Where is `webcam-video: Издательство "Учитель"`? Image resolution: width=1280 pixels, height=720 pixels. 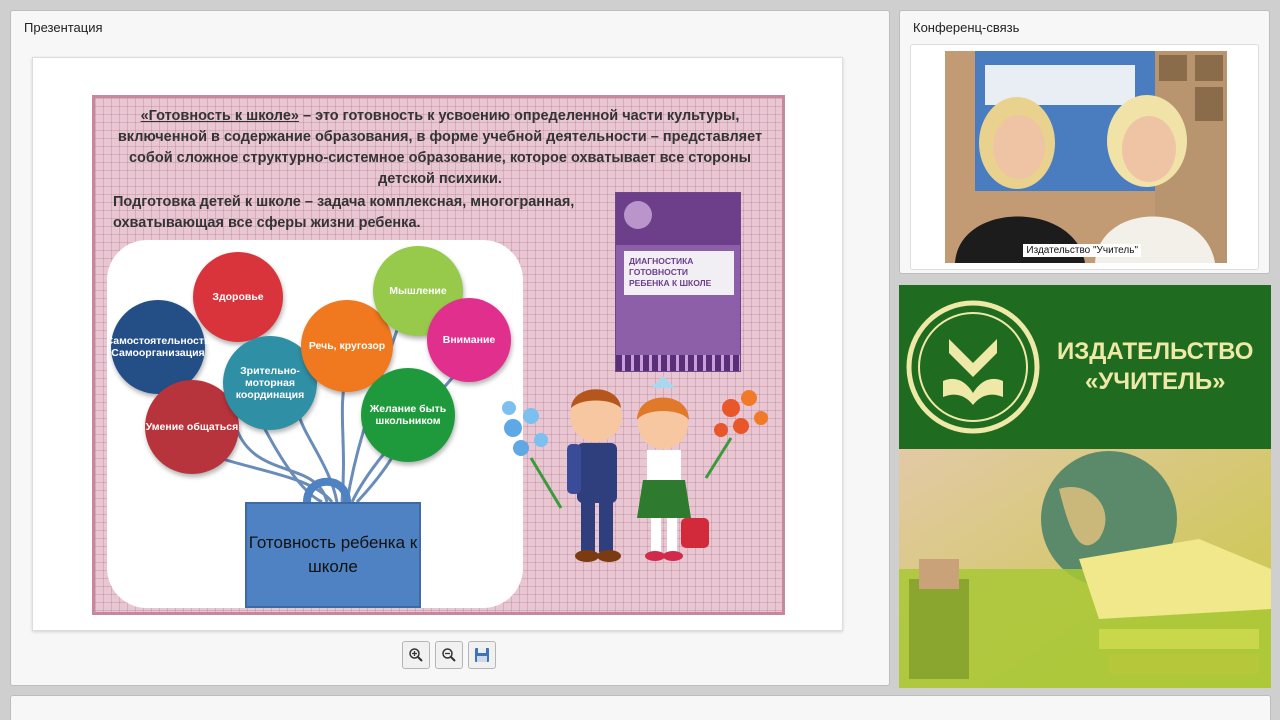 webcam-video: Издательство "Учитель" is located at coordinates (1086, 157).